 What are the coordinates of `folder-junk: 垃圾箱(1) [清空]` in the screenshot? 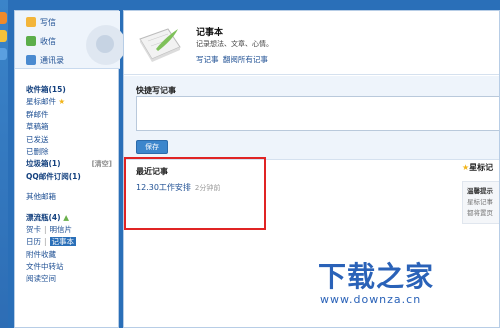 It's located at (73, 164).